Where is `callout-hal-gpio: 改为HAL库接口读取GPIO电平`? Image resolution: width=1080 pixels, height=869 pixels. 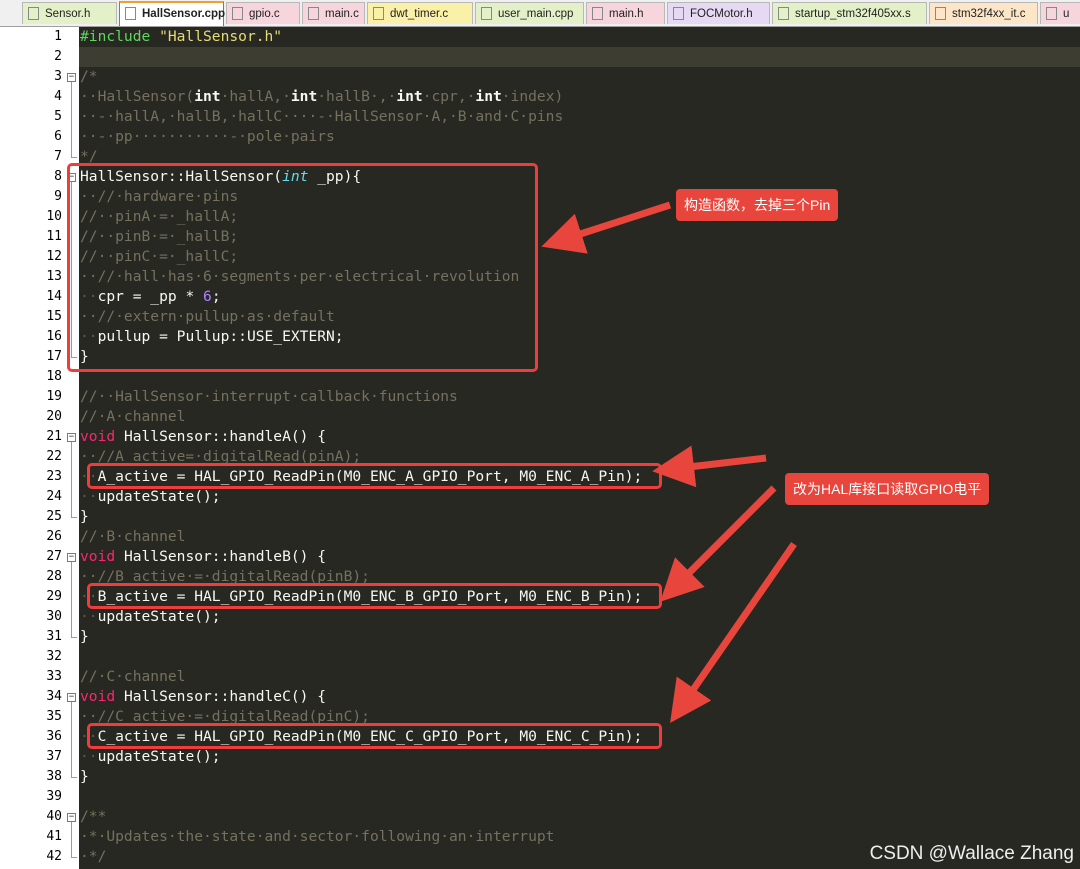 callout-hal-gpio: 改为HAL库接口读取GPIO电平 is located at coordinates (887, 489).